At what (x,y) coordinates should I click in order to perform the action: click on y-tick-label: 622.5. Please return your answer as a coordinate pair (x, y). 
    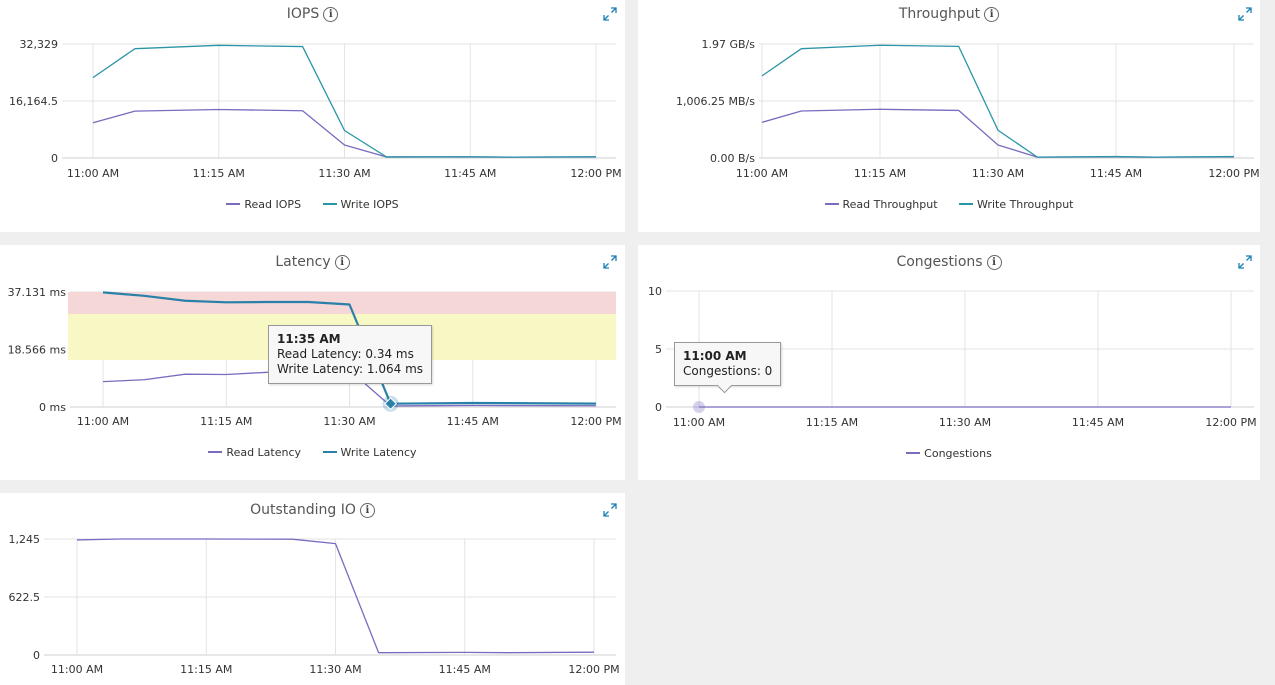
    Looking at the image, I should click on (25, 597).